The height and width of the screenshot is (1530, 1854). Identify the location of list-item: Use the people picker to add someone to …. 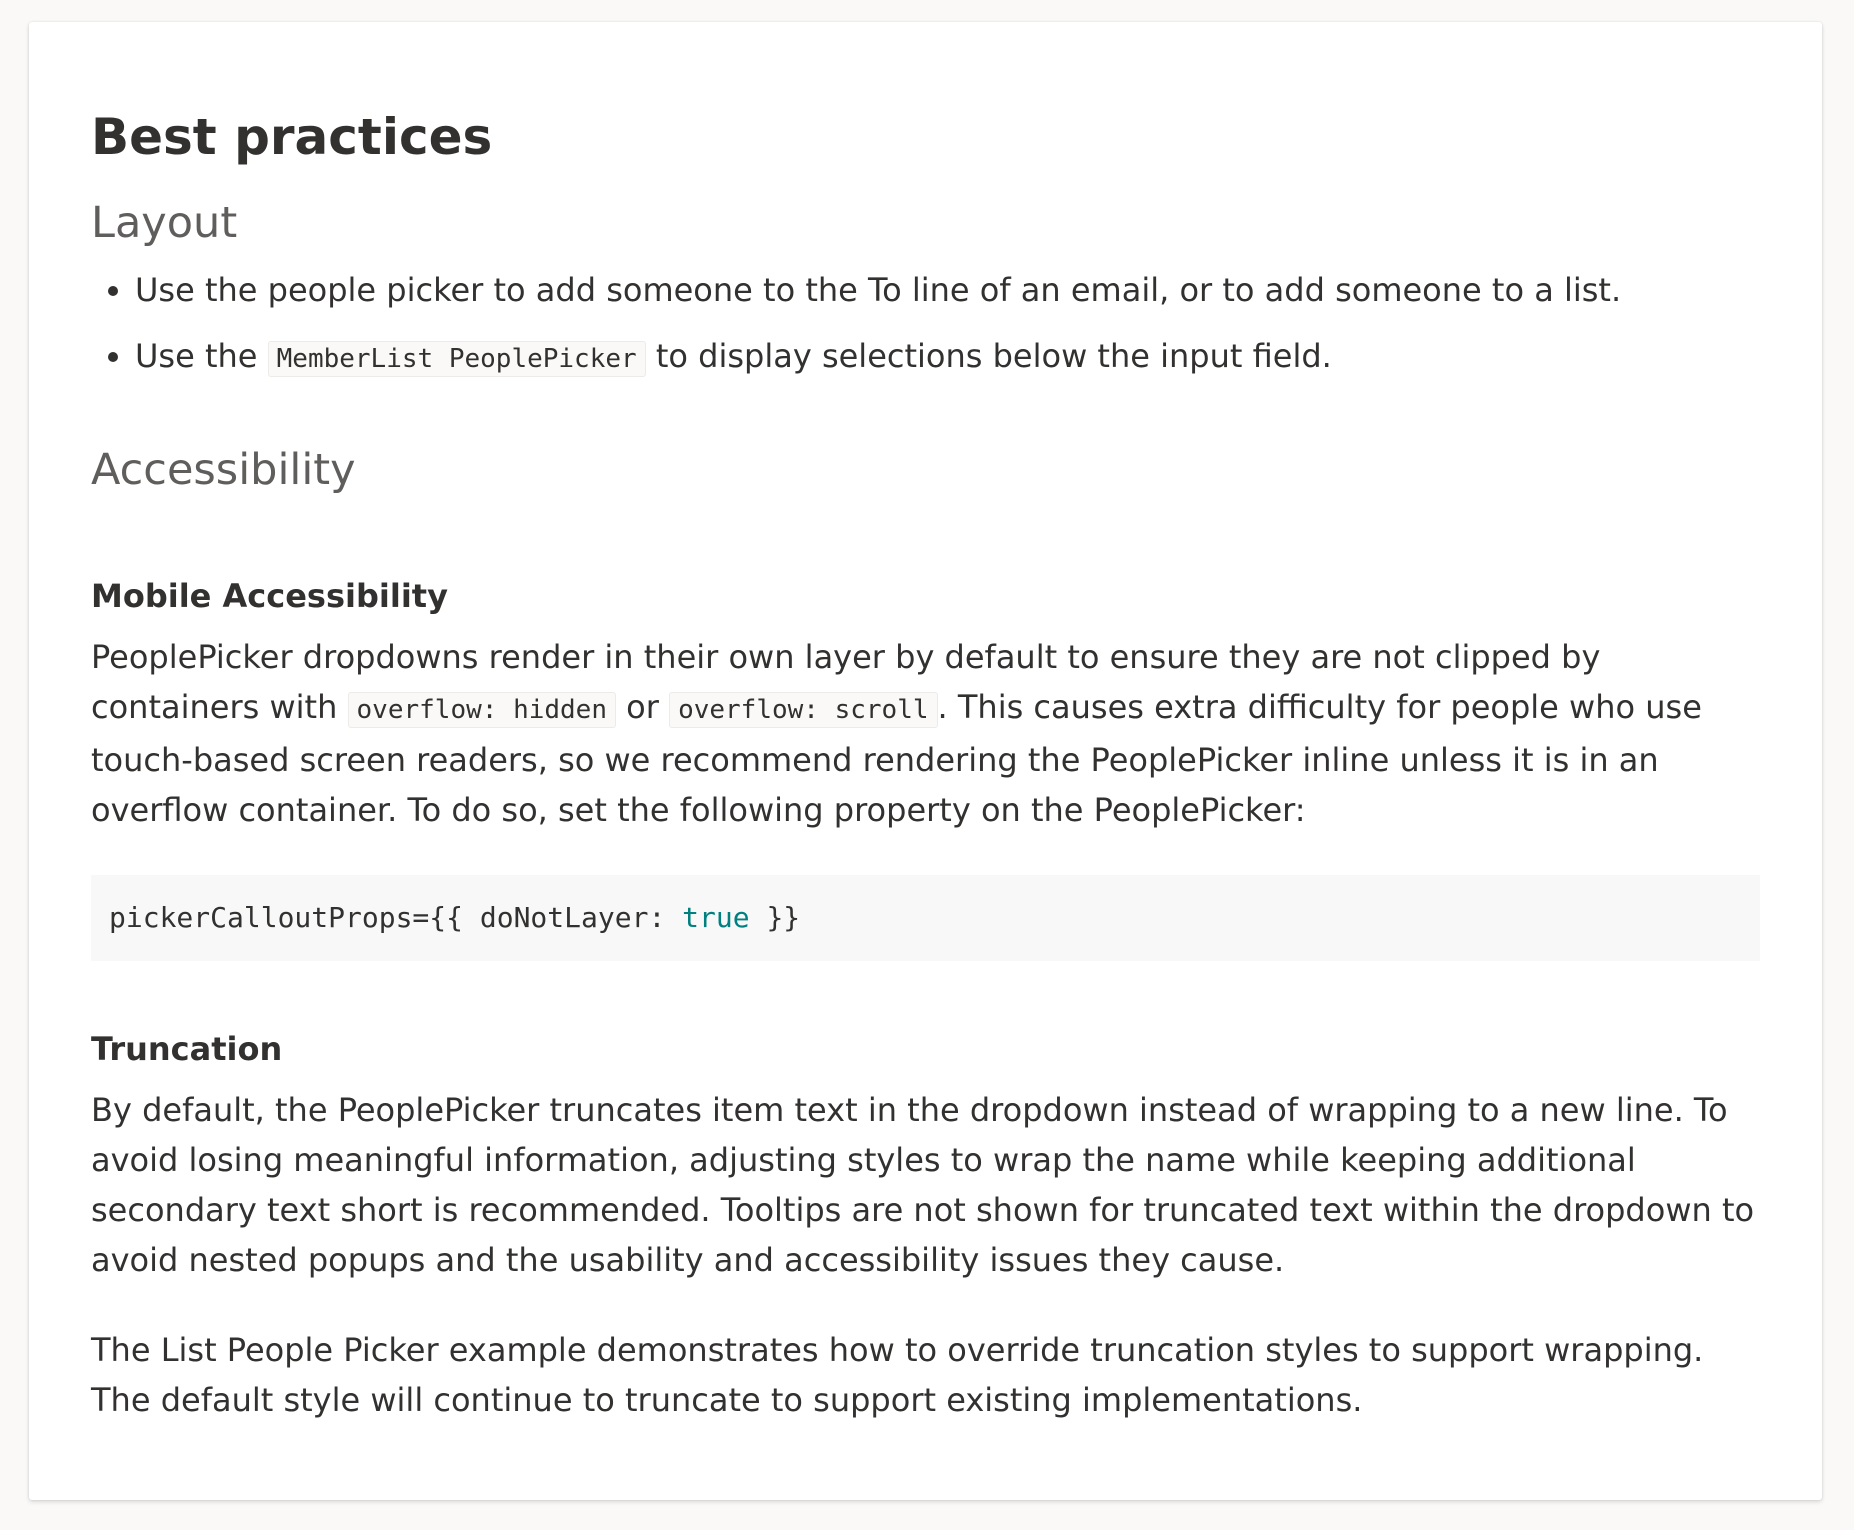
(947, 290).